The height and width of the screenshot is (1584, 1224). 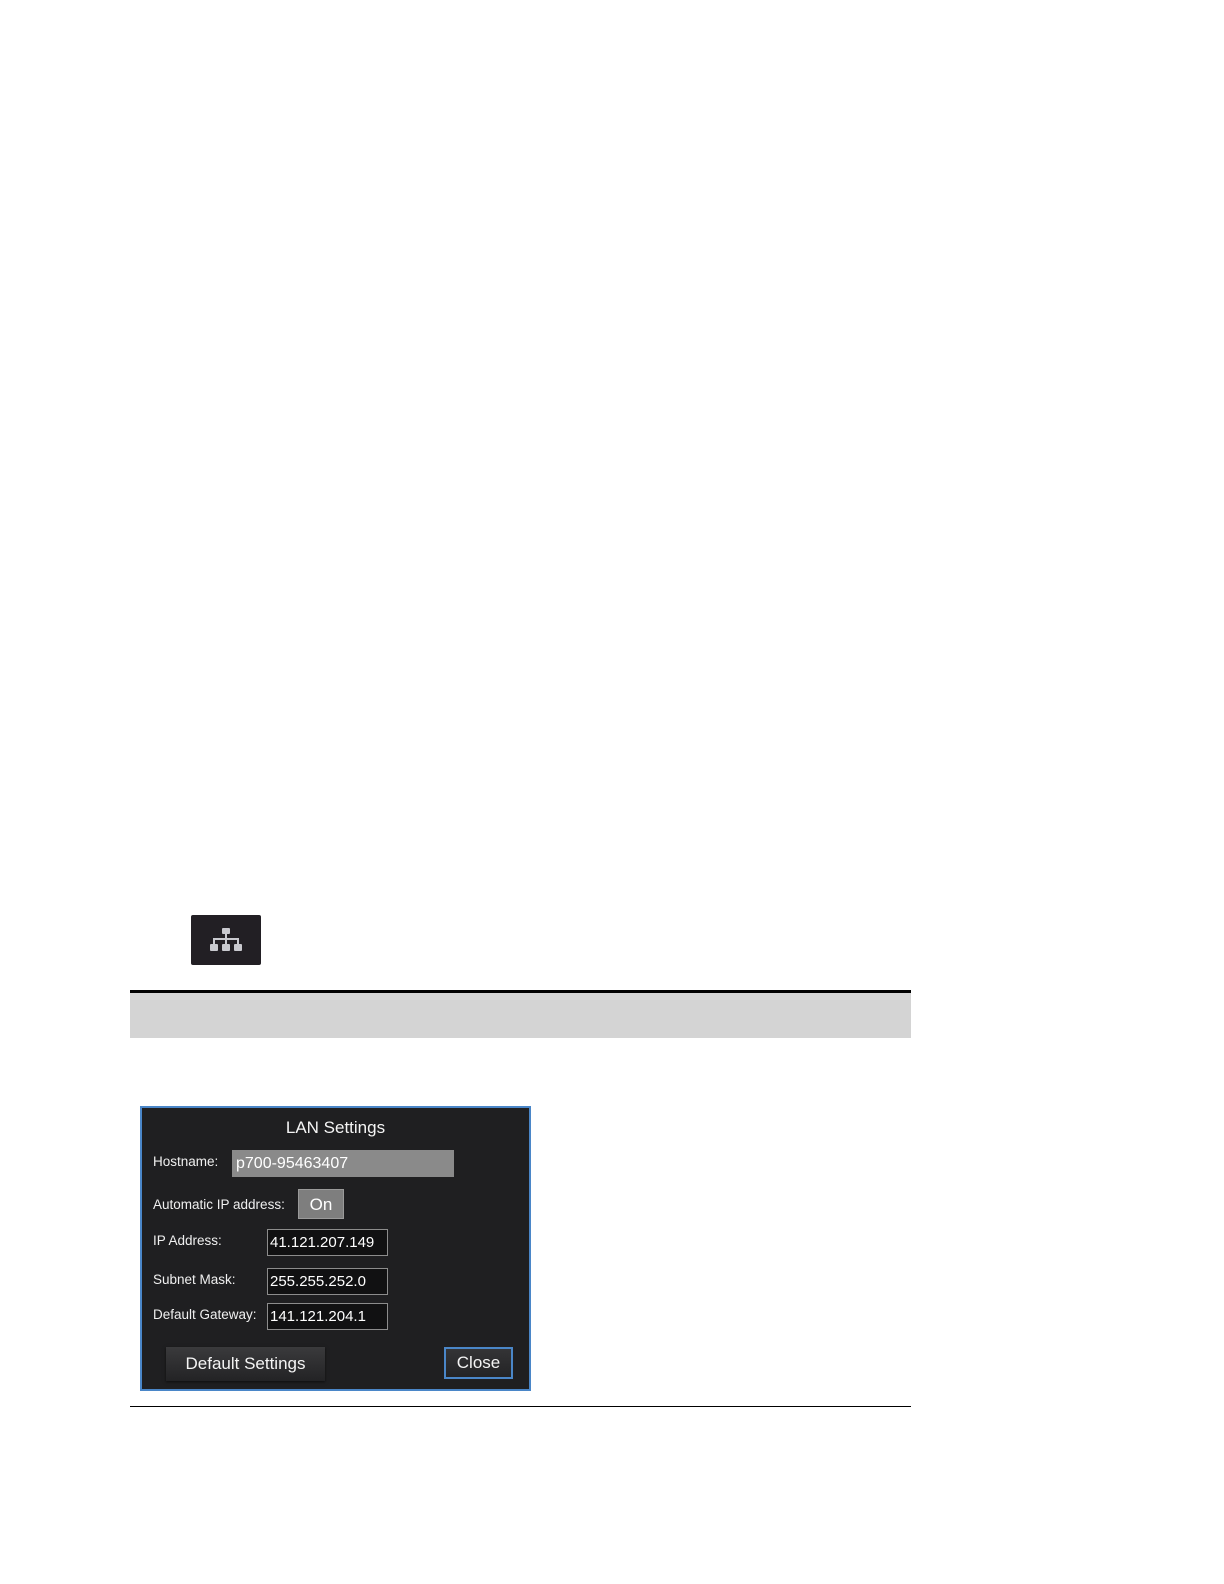 What do you see at coordinates (478, 1363) in the screenshot?
I see `close-button: Close` at bounding box center [478, 1363].